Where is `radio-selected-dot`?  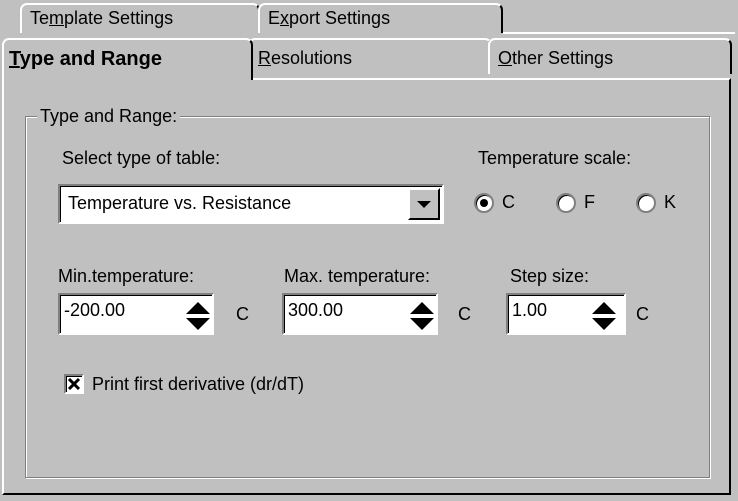 radio-selected-dot is located at coordinates (484, 203).